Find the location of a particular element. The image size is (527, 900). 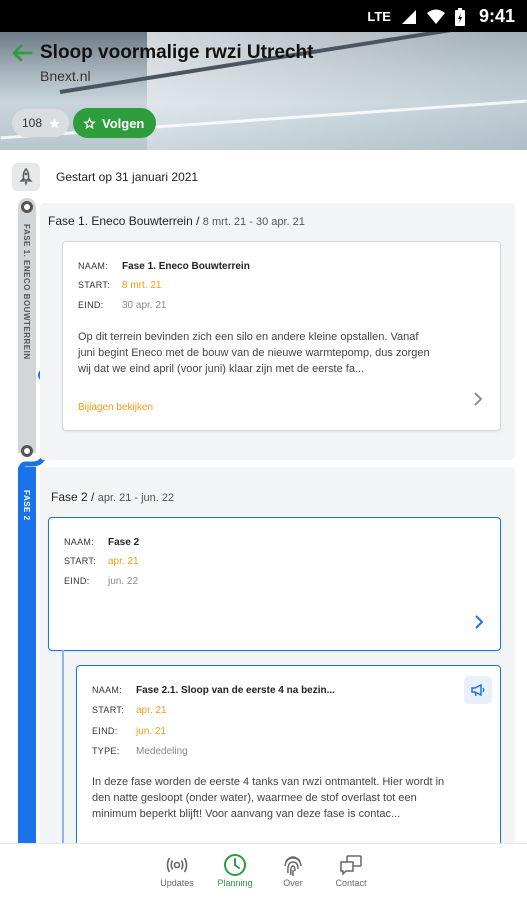

phase2-1-type-row: TYPE: Mededeling is located at coordinates (140, 751).